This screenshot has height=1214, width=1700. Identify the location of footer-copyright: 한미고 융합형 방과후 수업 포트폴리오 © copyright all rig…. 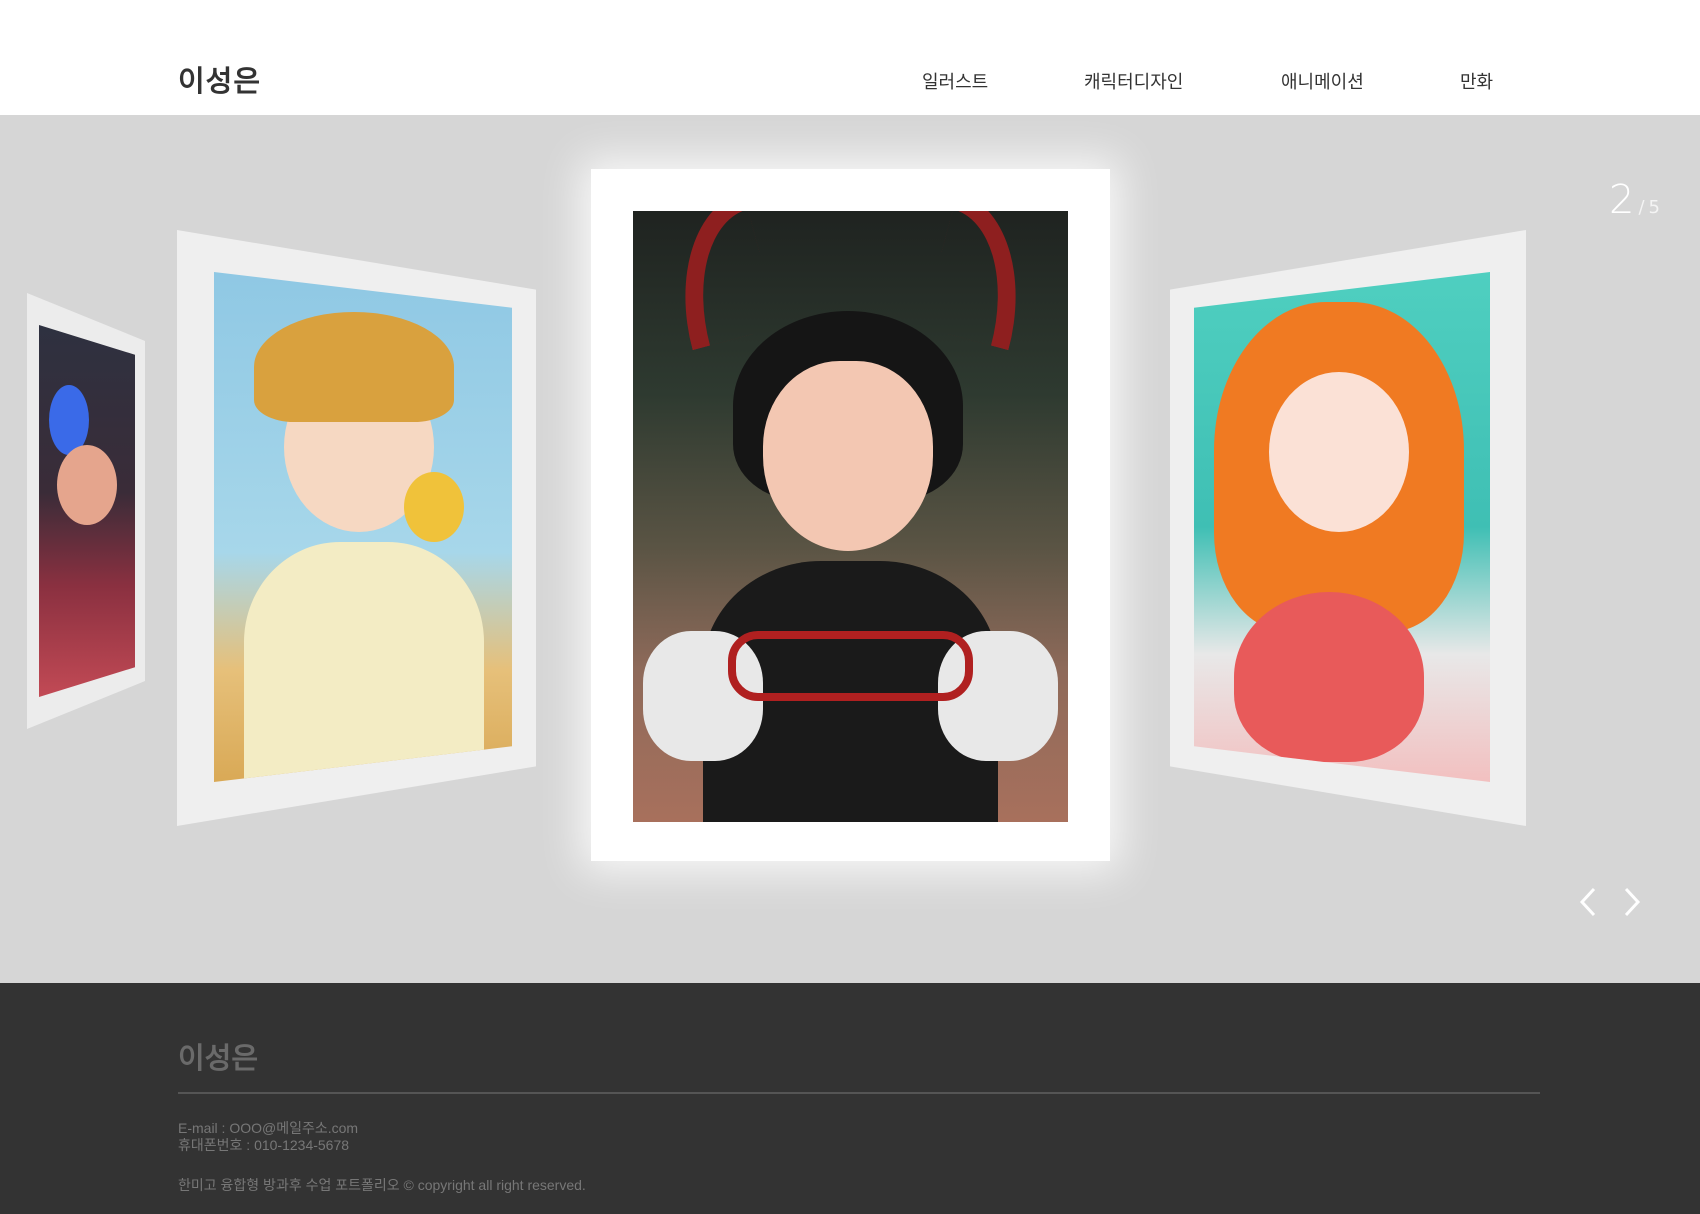
(382, 1185).